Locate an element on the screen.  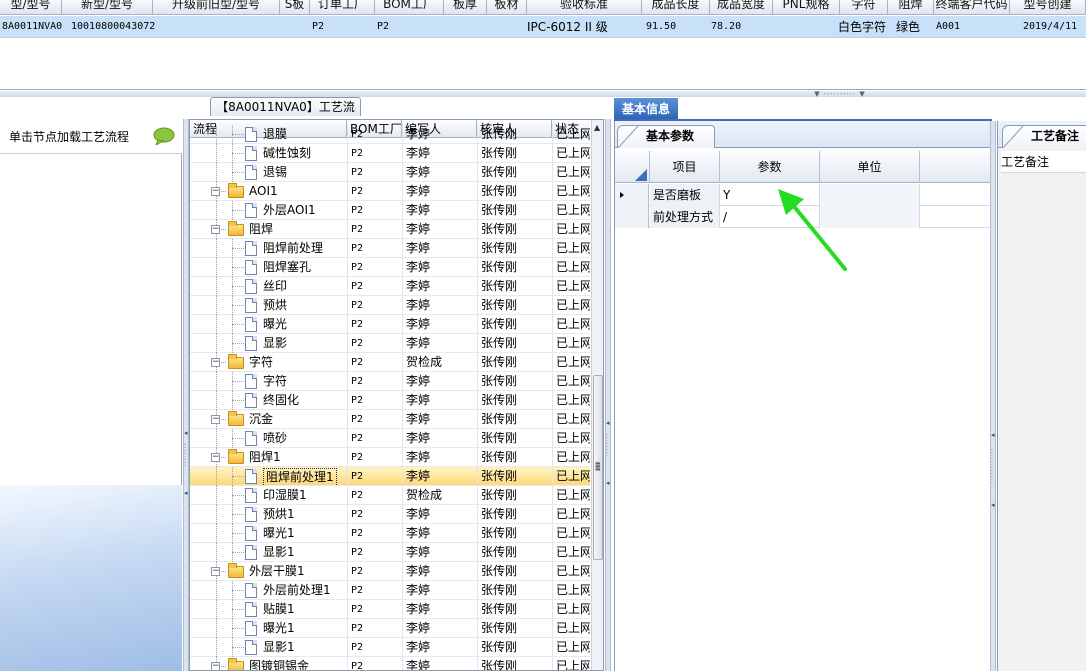
tree-node-group: − 字符 P2 贺检成 张传刚 已上网 is located at coordinates (390, 362).